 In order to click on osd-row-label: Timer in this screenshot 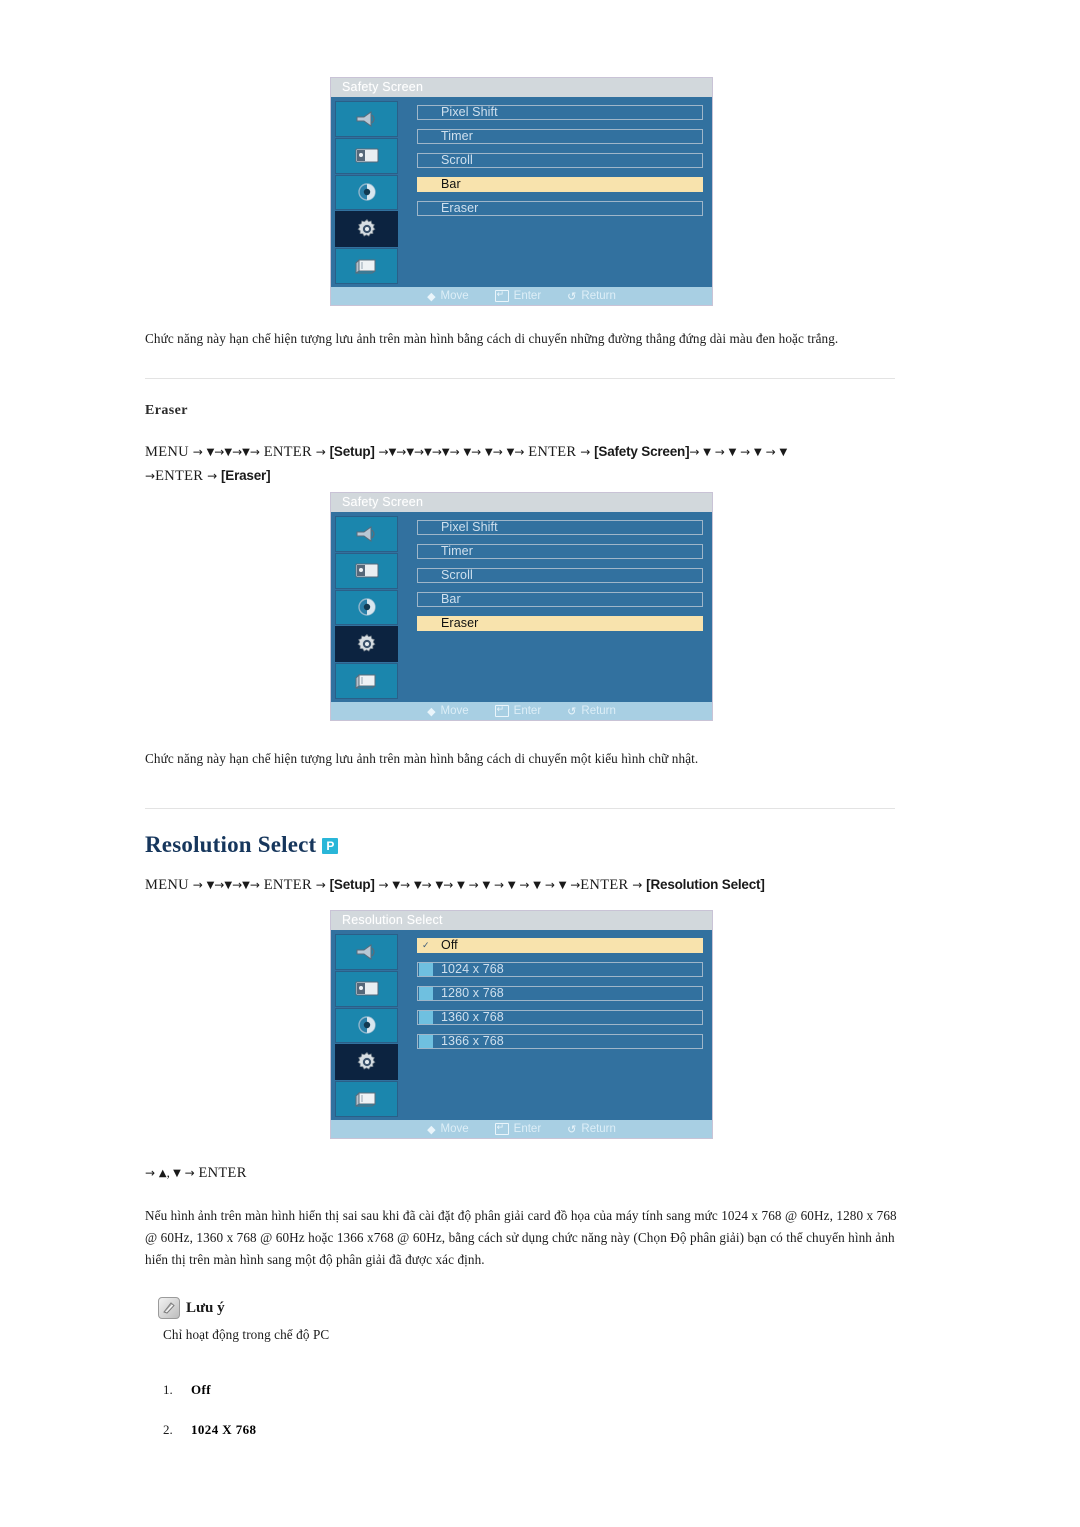, I will do `click(457, 551)`.